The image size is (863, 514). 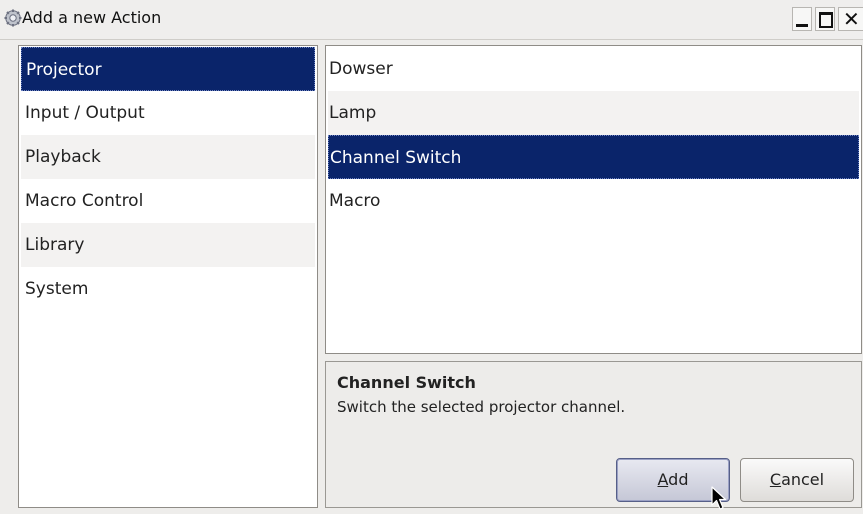 I want to click on window-title: Add a new Action, so click(x=92, y=17).